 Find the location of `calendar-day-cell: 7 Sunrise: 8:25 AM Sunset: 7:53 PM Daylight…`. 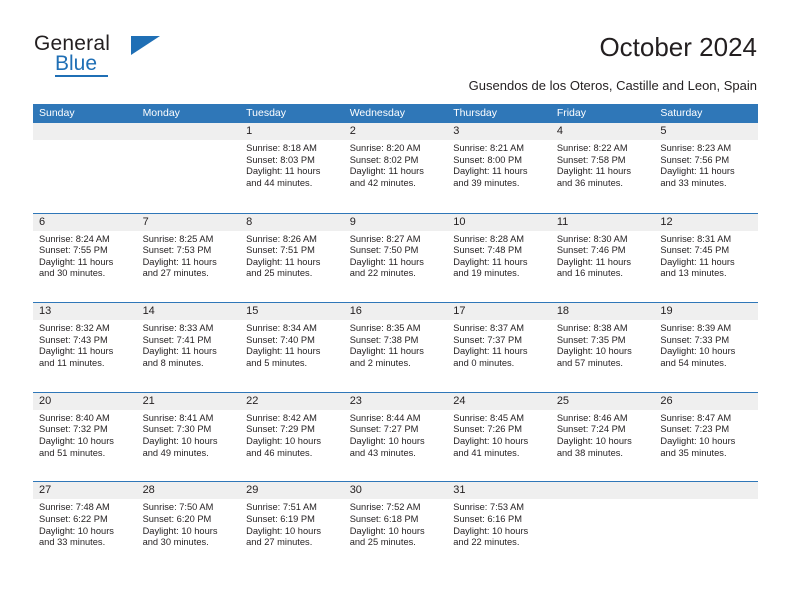

calendar-day-cell: 7 Sunrise: 8:25 AM Sunset: 7:53 PM Daylight… is located at coordinates (188, 258).